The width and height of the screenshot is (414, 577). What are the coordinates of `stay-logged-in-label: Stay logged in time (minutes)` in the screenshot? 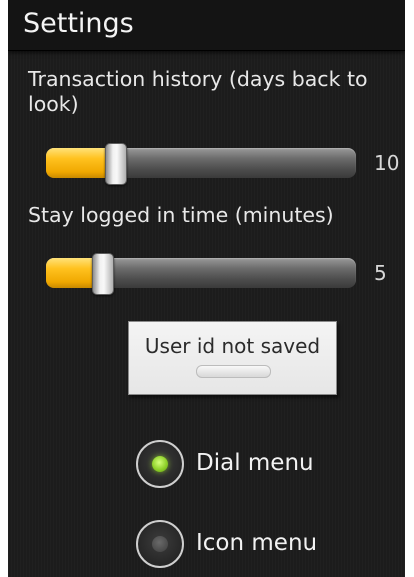 It's located at (181, 215).